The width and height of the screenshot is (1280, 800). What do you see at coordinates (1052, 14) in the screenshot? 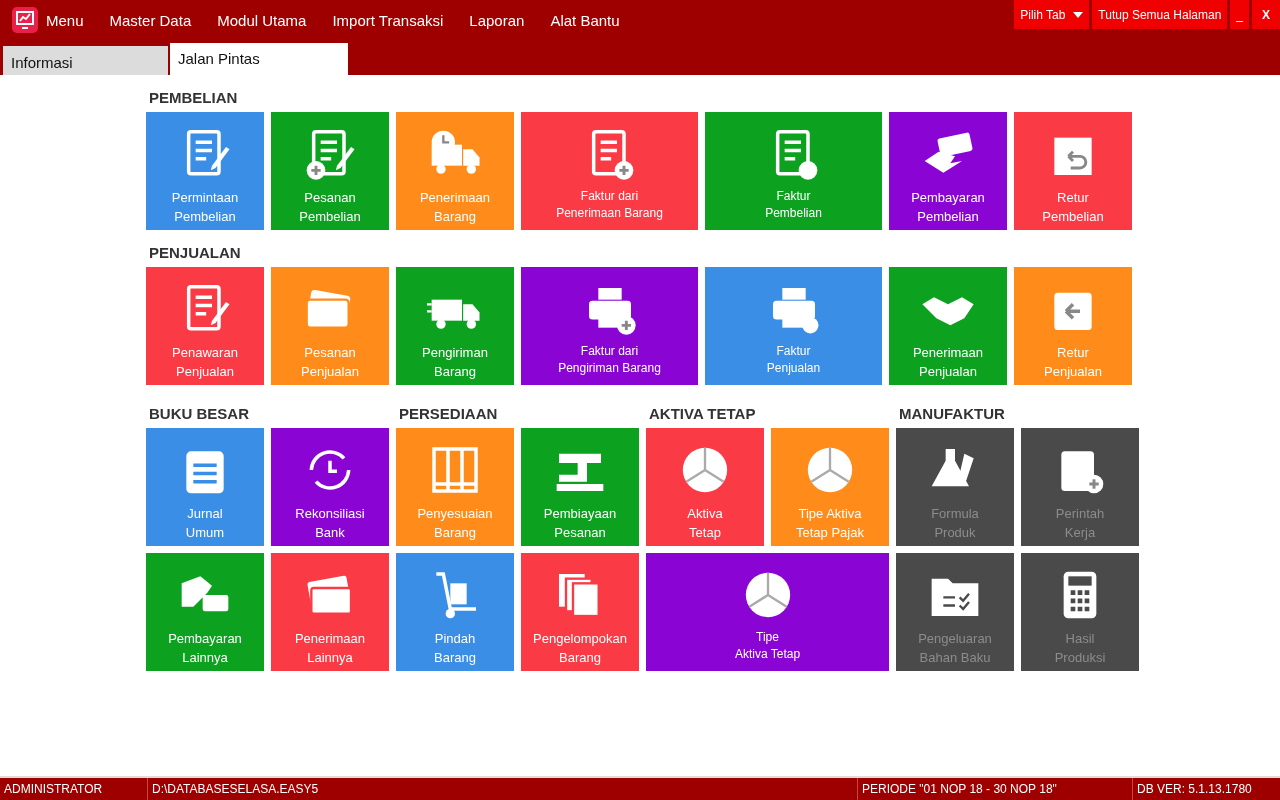
I see `tab-picker-dropdown: Pilih Tab` at bounding box center [1052, 14].